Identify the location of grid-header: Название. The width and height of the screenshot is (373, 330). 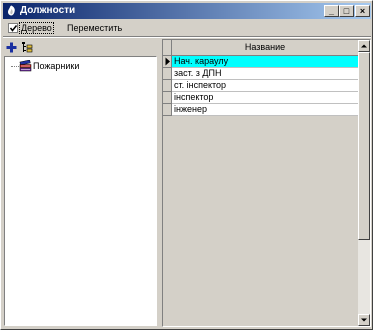
(261, 48).